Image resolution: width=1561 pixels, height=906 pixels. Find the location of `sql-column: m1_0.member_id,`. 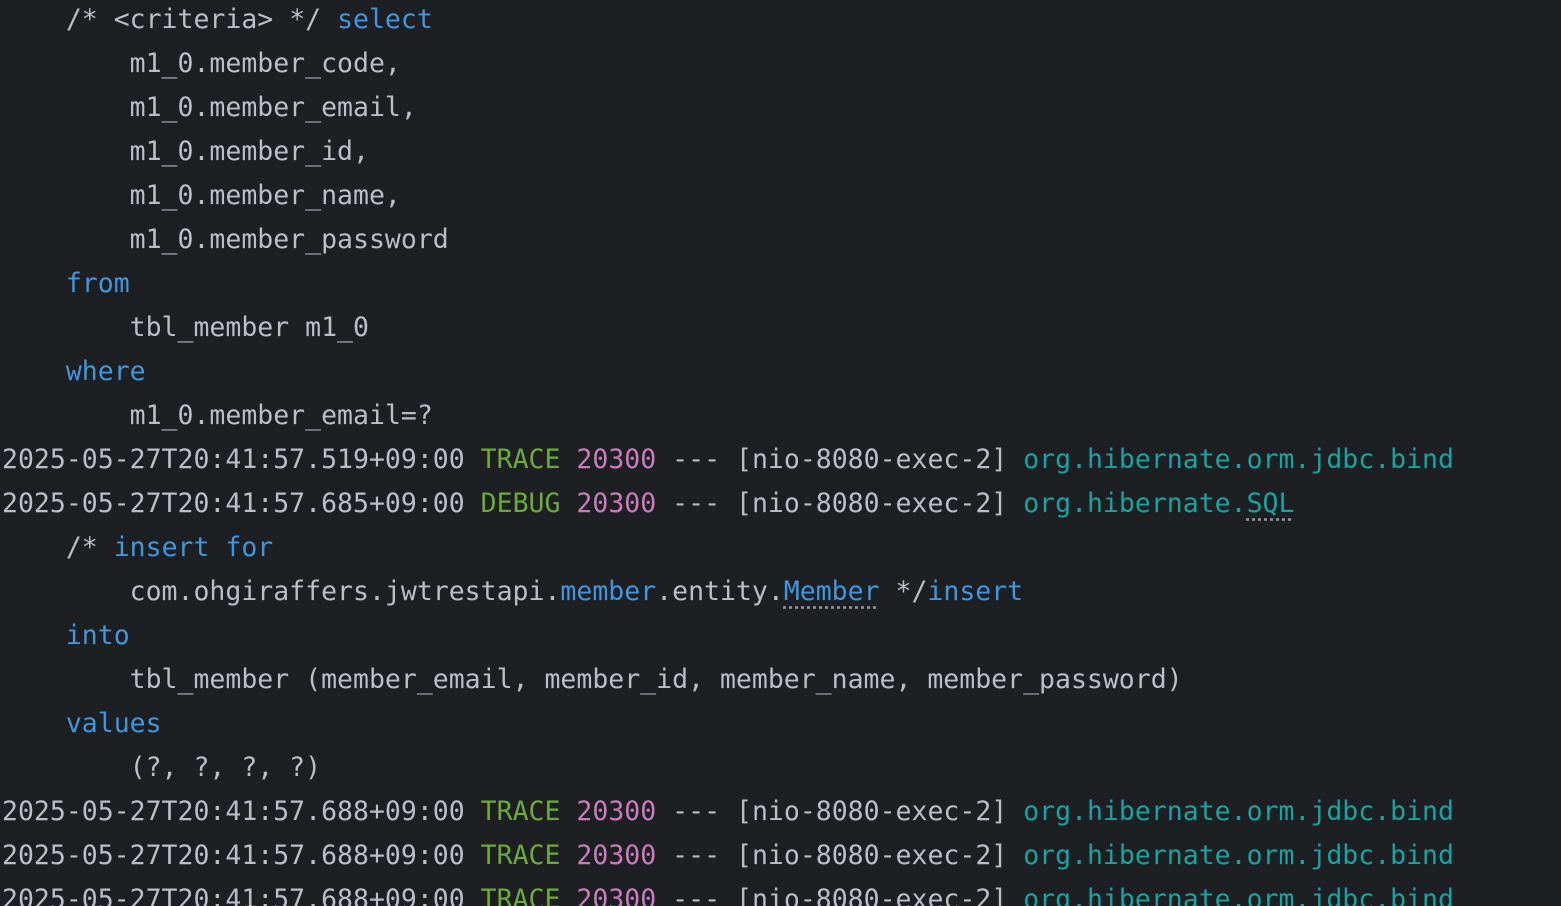

sql-column: m1_0.member_id, is located at coordinates (249, 151).